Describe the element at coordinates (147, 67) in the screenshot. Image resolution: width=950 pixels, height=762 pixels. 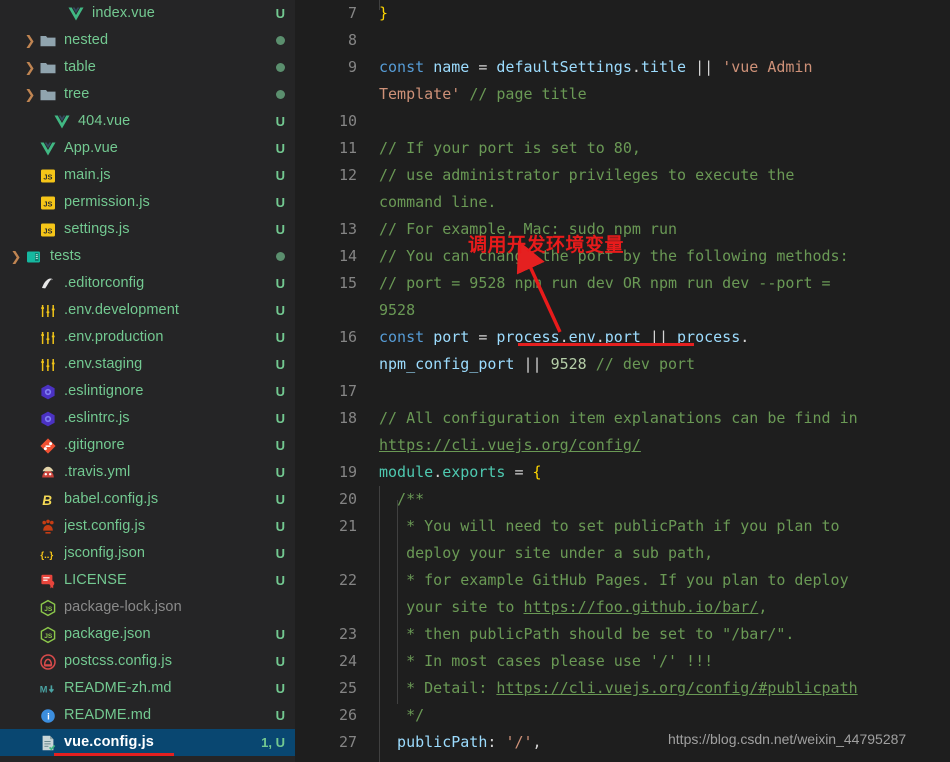
I see `explorer-item-table: ❯ table` at that location.